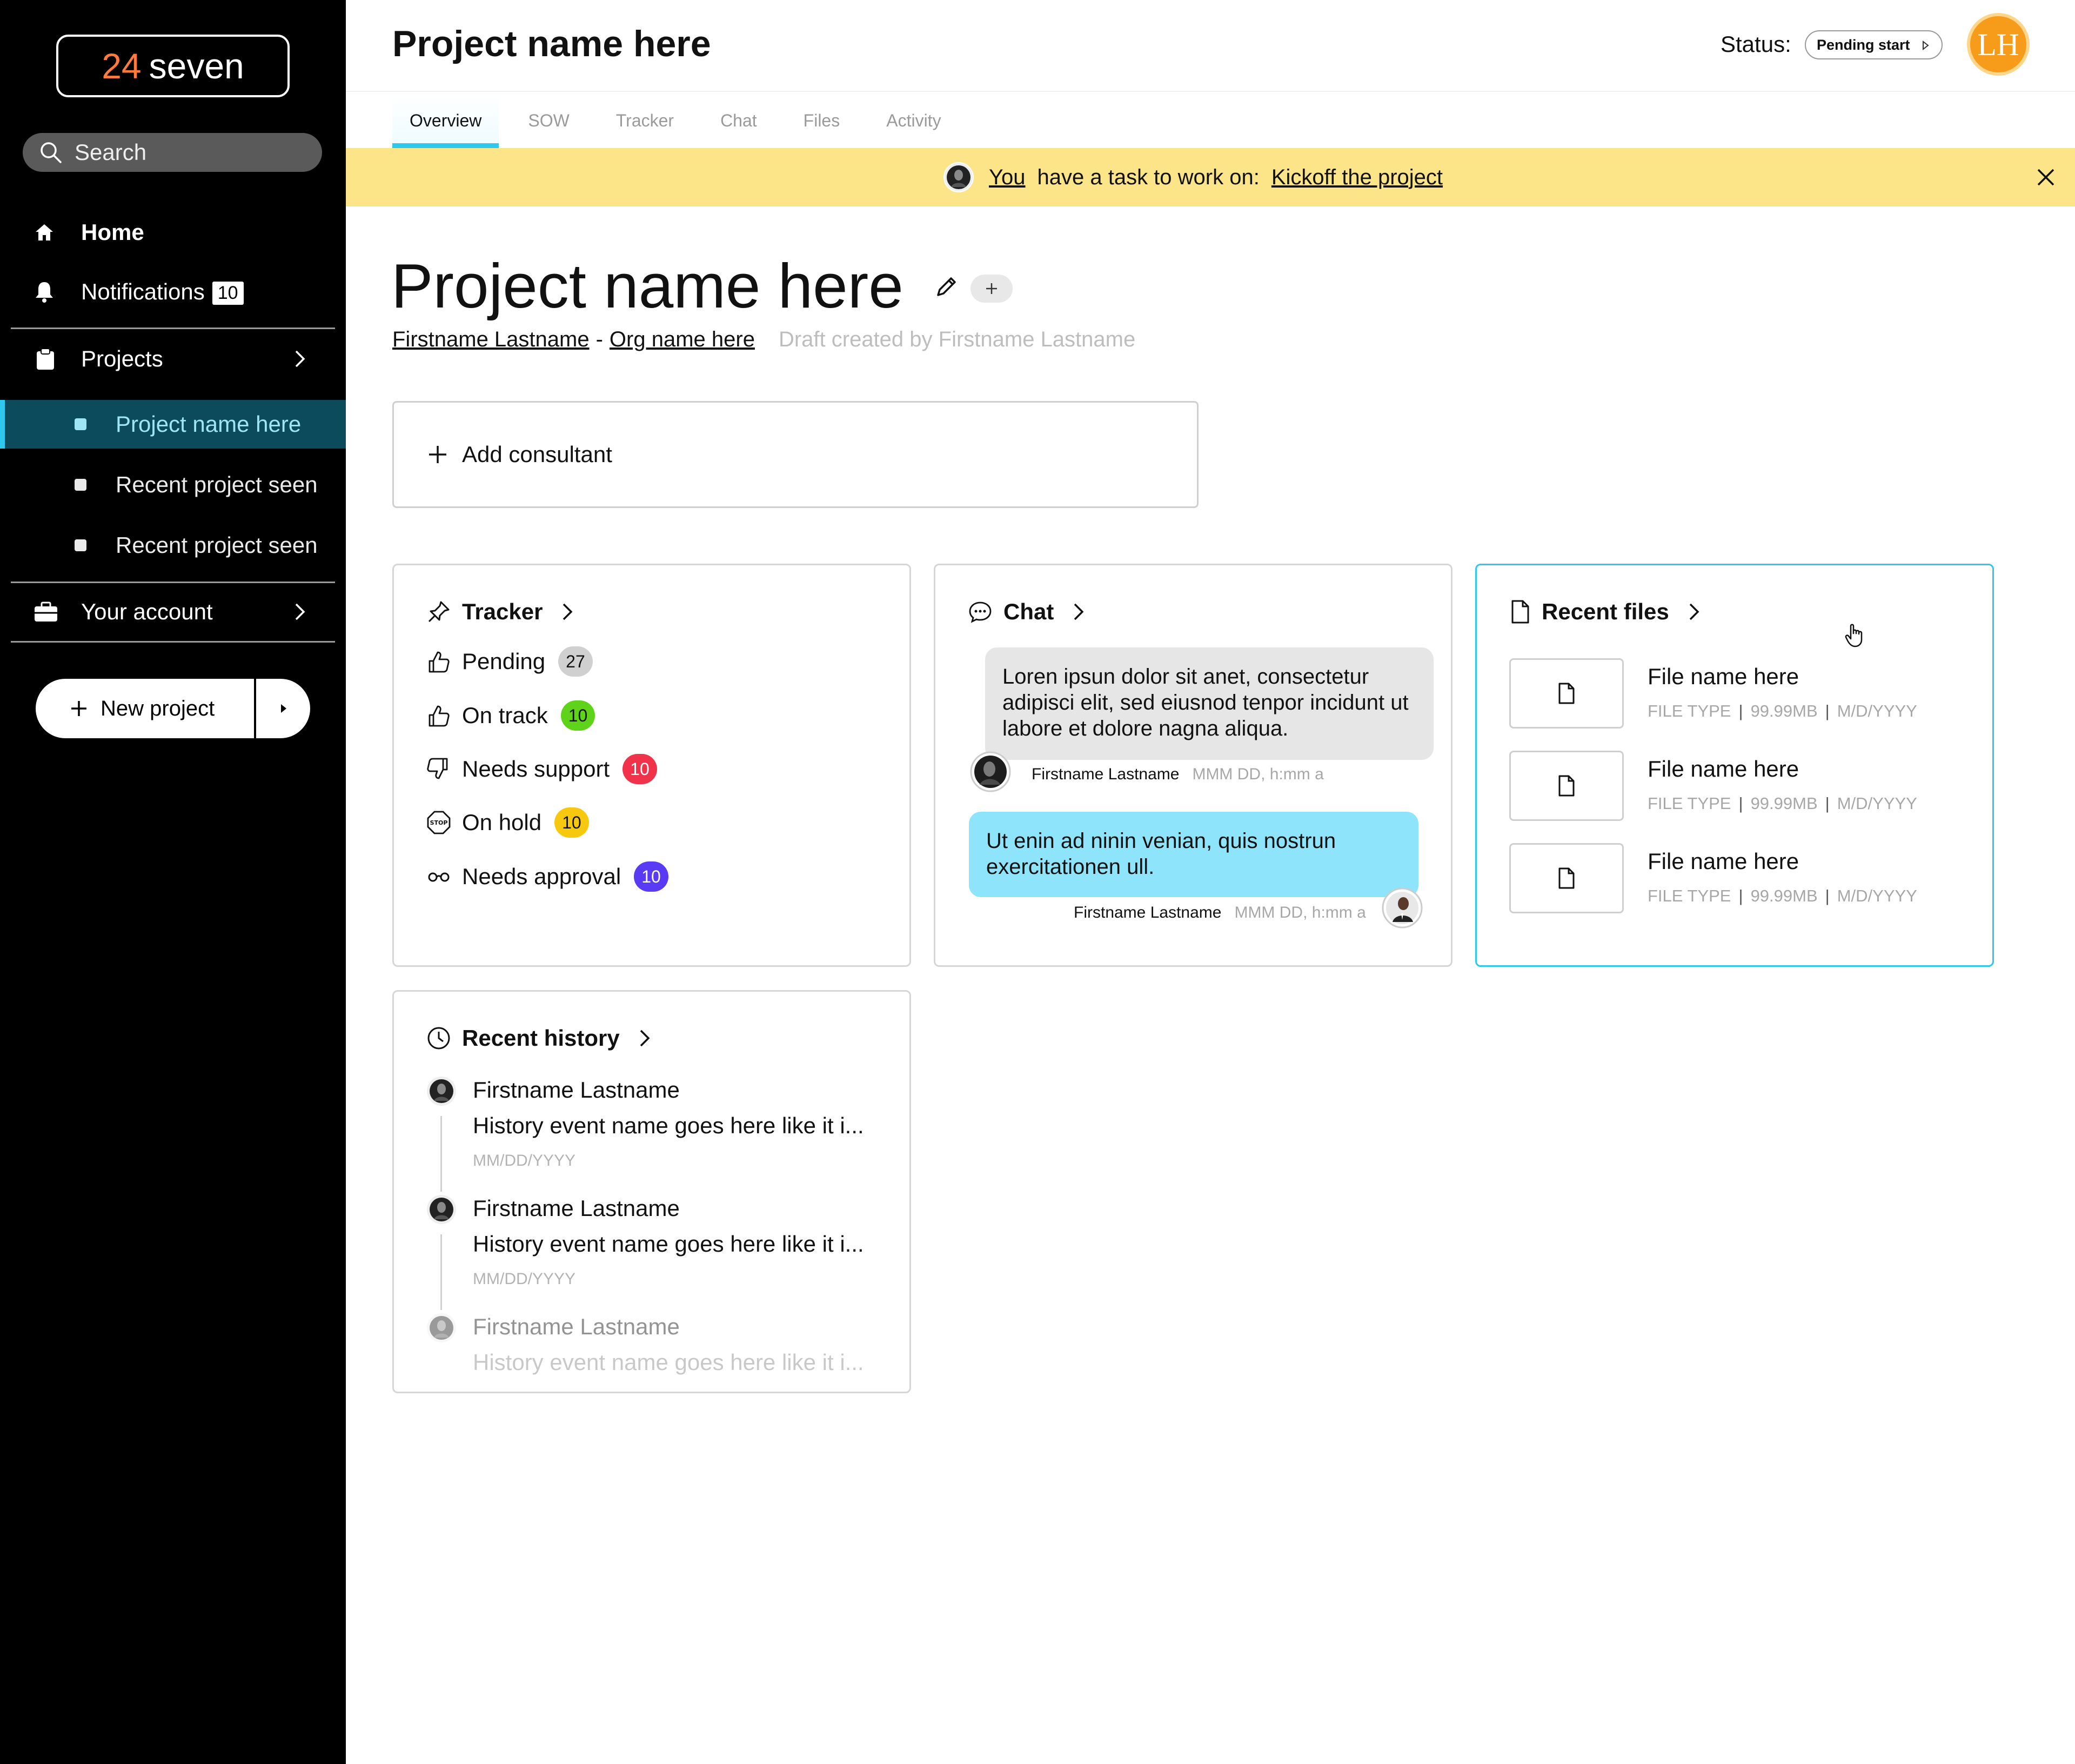  I want to click on status-dropdown: Pending start, so click(1874, 44).